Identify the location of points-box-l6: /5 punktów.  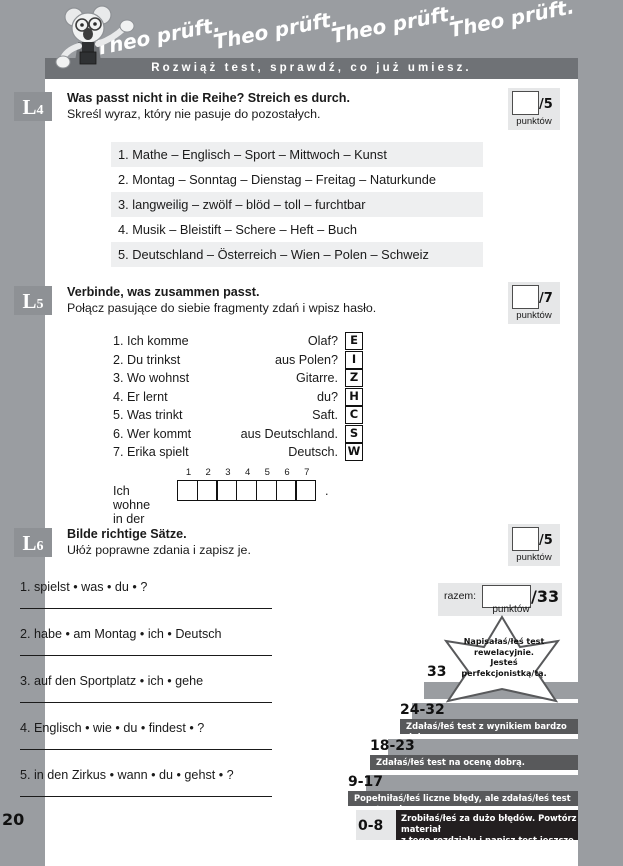
(534, 545).